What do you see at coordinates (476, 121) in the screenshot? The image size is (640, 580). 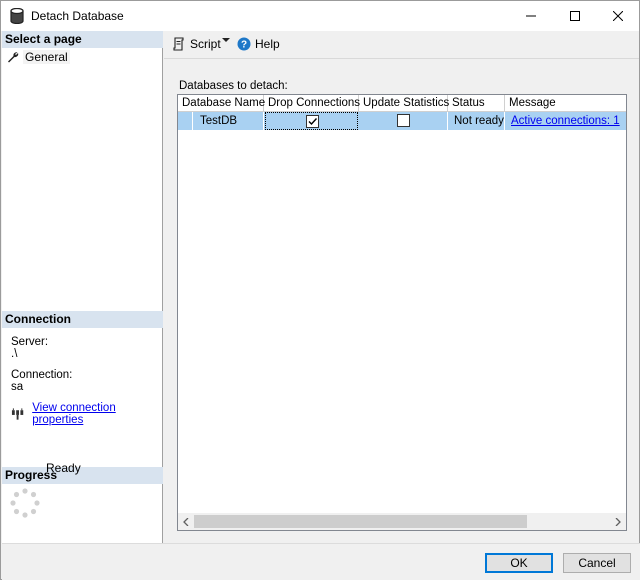 I see `status-cell: Not ready` at bounding box center [476, 121].